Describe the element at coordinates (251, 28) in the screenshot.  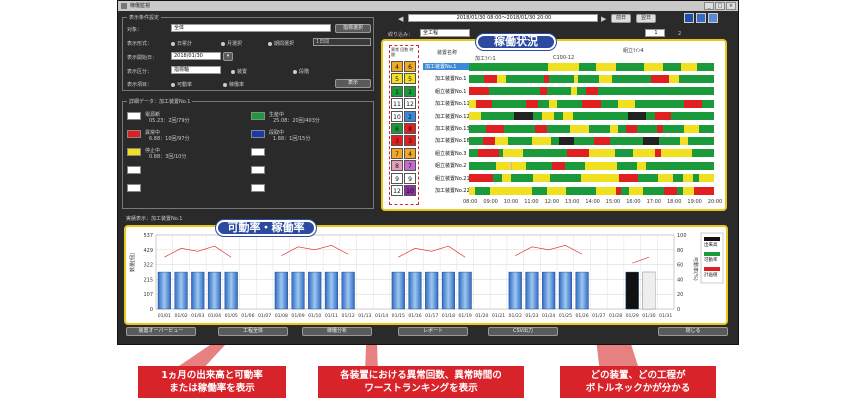
I see `line-input: 全体` at that location.